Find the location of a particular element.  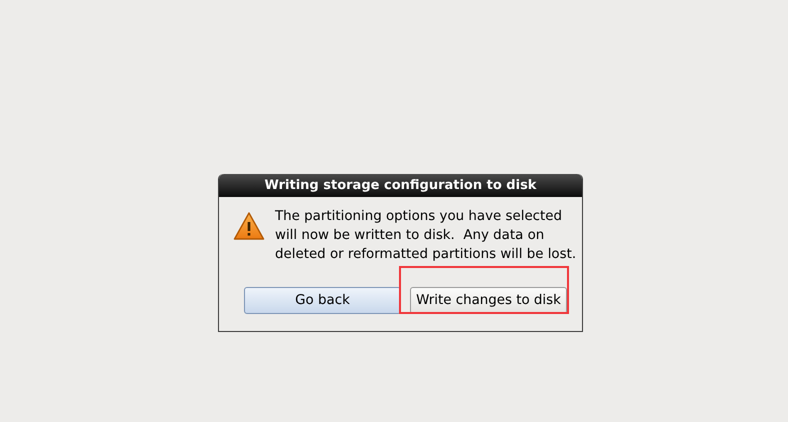

dialog-button: Go back is located at coordinates (322, 300).